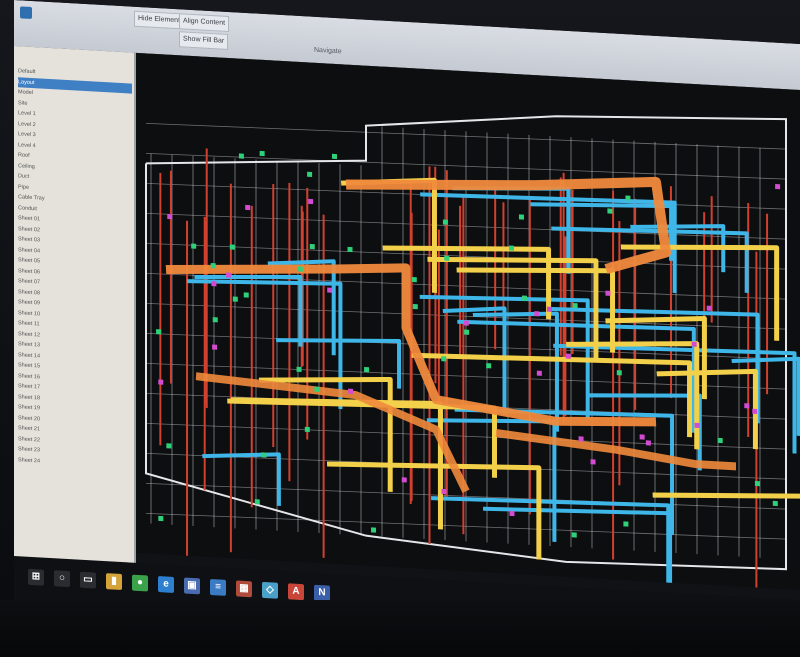 This screenshot has height=657, width=800. I want to click on ribbon-button-align: Align Content, so click(204, 23).